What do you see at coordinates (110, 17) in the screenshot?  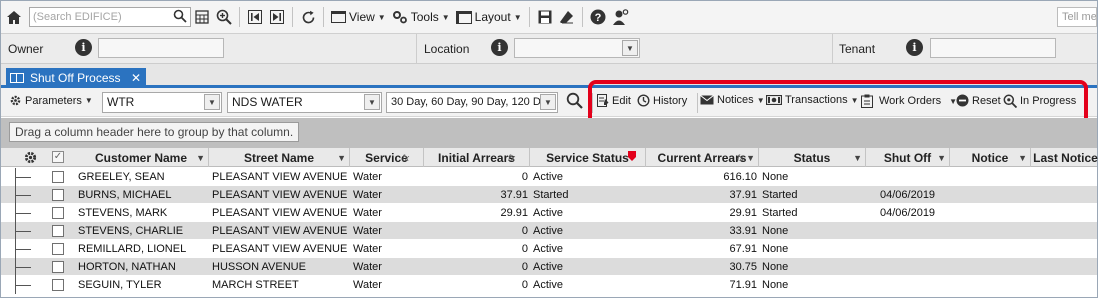 I see `search-input: (Search EDIFICE)` at bounding box center [110, 17].